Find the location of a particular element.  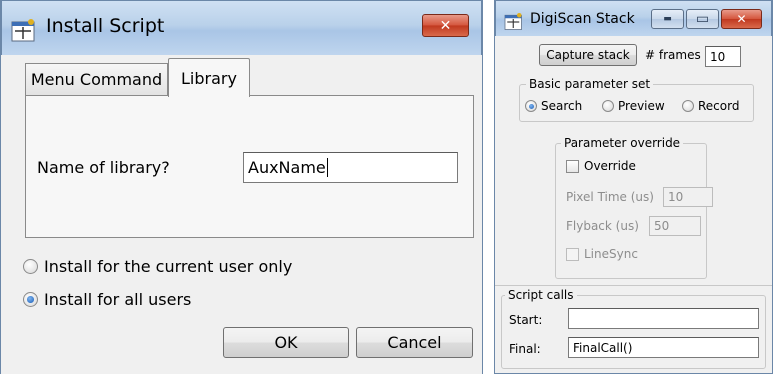

digiscan-window-title: DigiScan Stack is located at coordinates (582, 19).